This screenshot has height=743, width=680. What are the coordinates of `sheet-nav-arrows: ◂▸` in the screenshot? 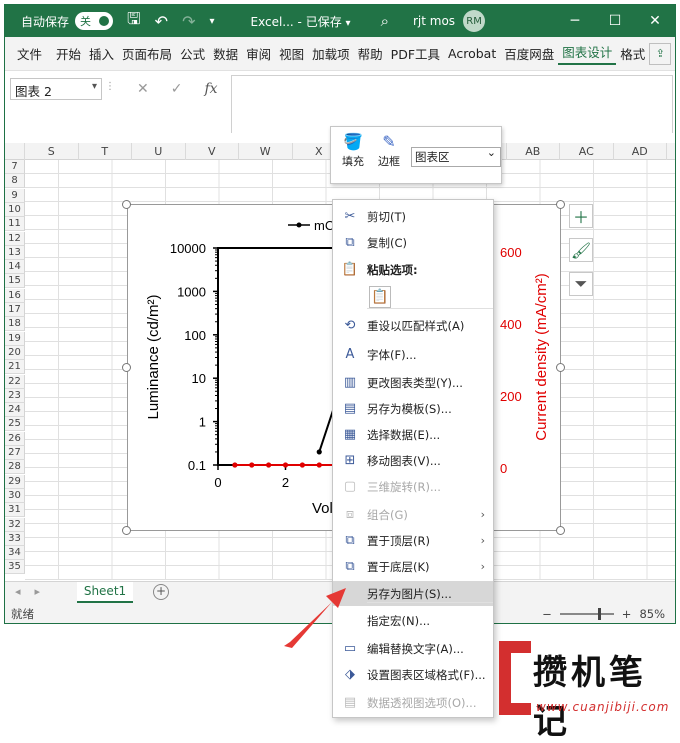 It's located at (34, 591).